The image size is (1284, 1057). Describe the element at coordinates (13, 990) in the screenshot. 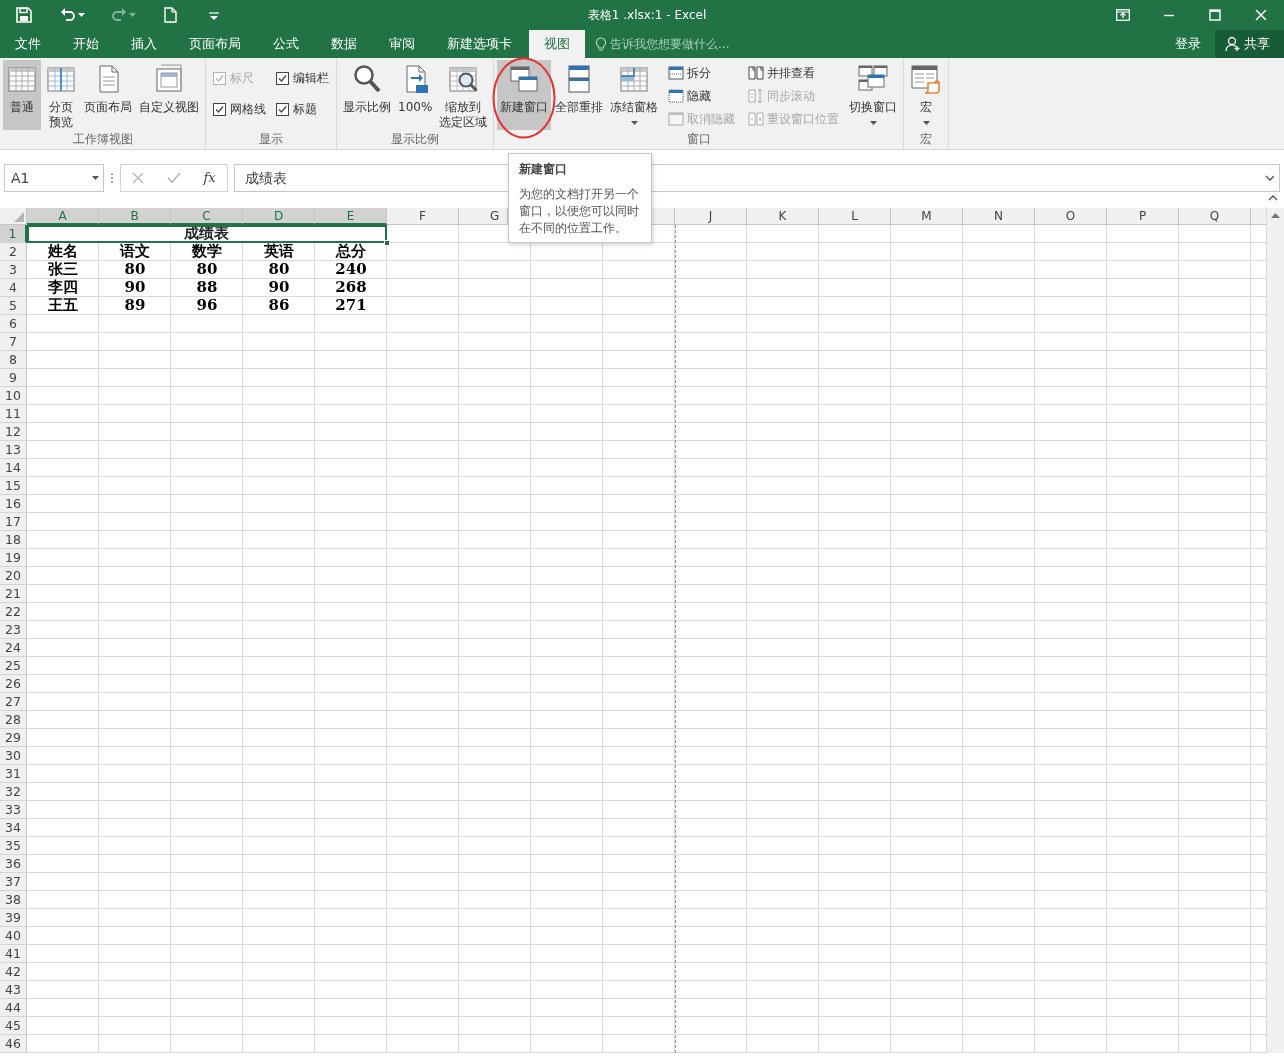

I see `row-header: 43` at that location.